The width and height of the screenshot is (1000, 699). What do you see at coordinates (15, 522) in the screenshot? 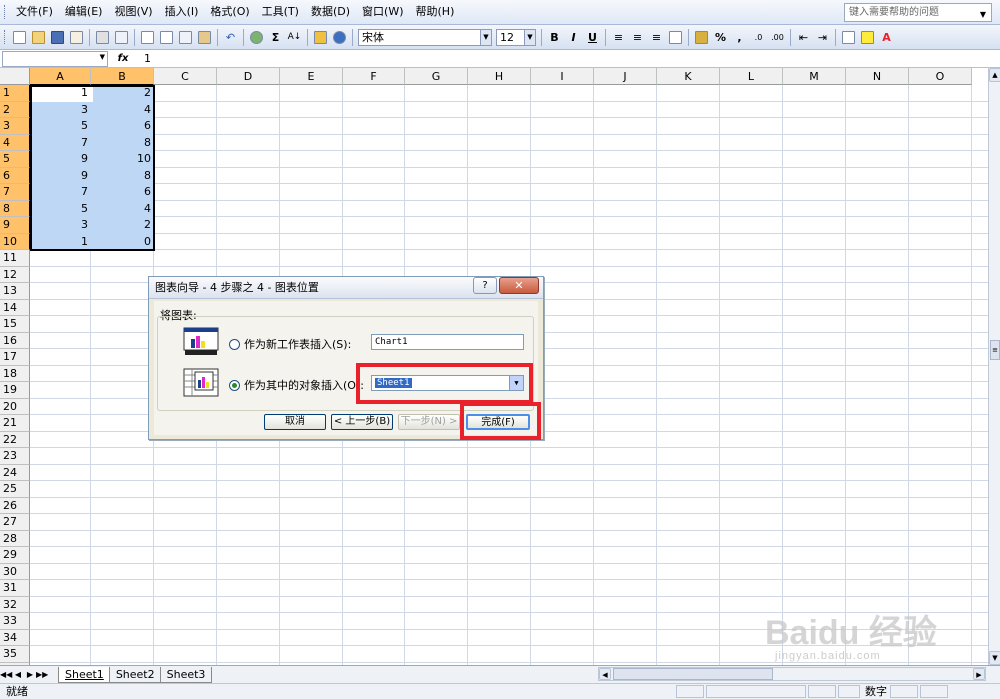
I see `row-header: 27` at bounding box center [15, 522].